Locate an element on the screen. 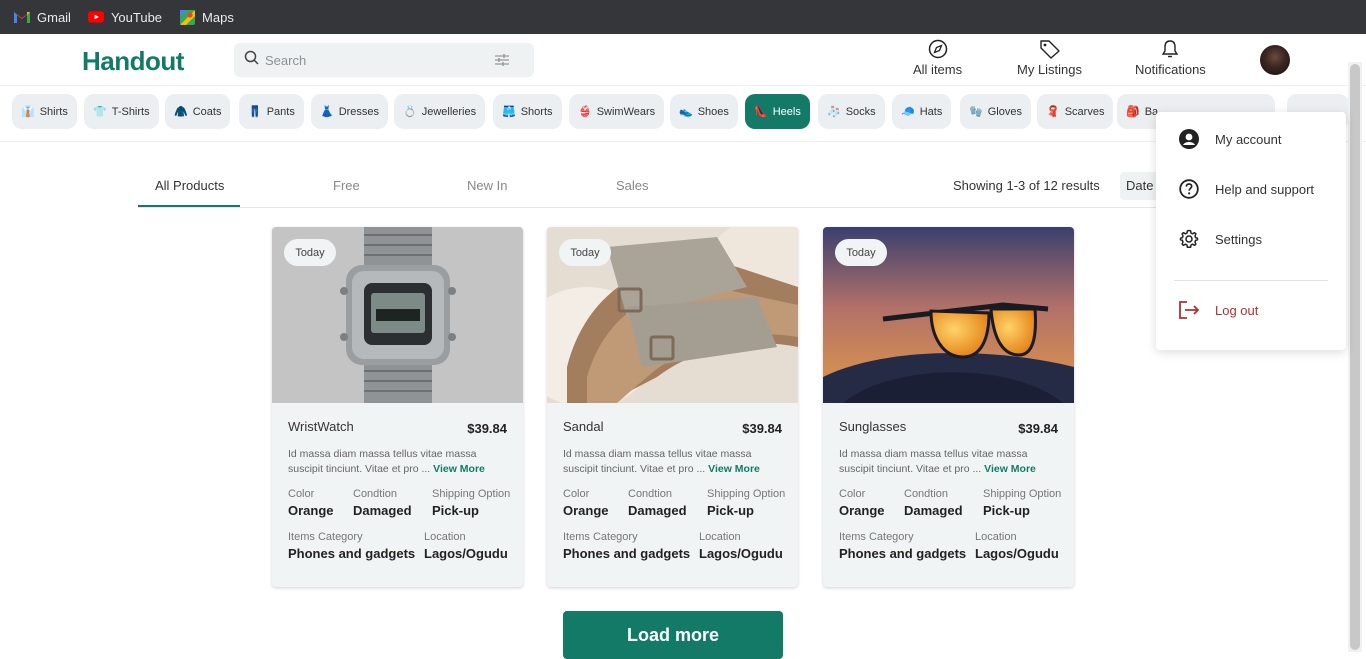  scrollbar-thumb is located at coordinates (1355, 357).